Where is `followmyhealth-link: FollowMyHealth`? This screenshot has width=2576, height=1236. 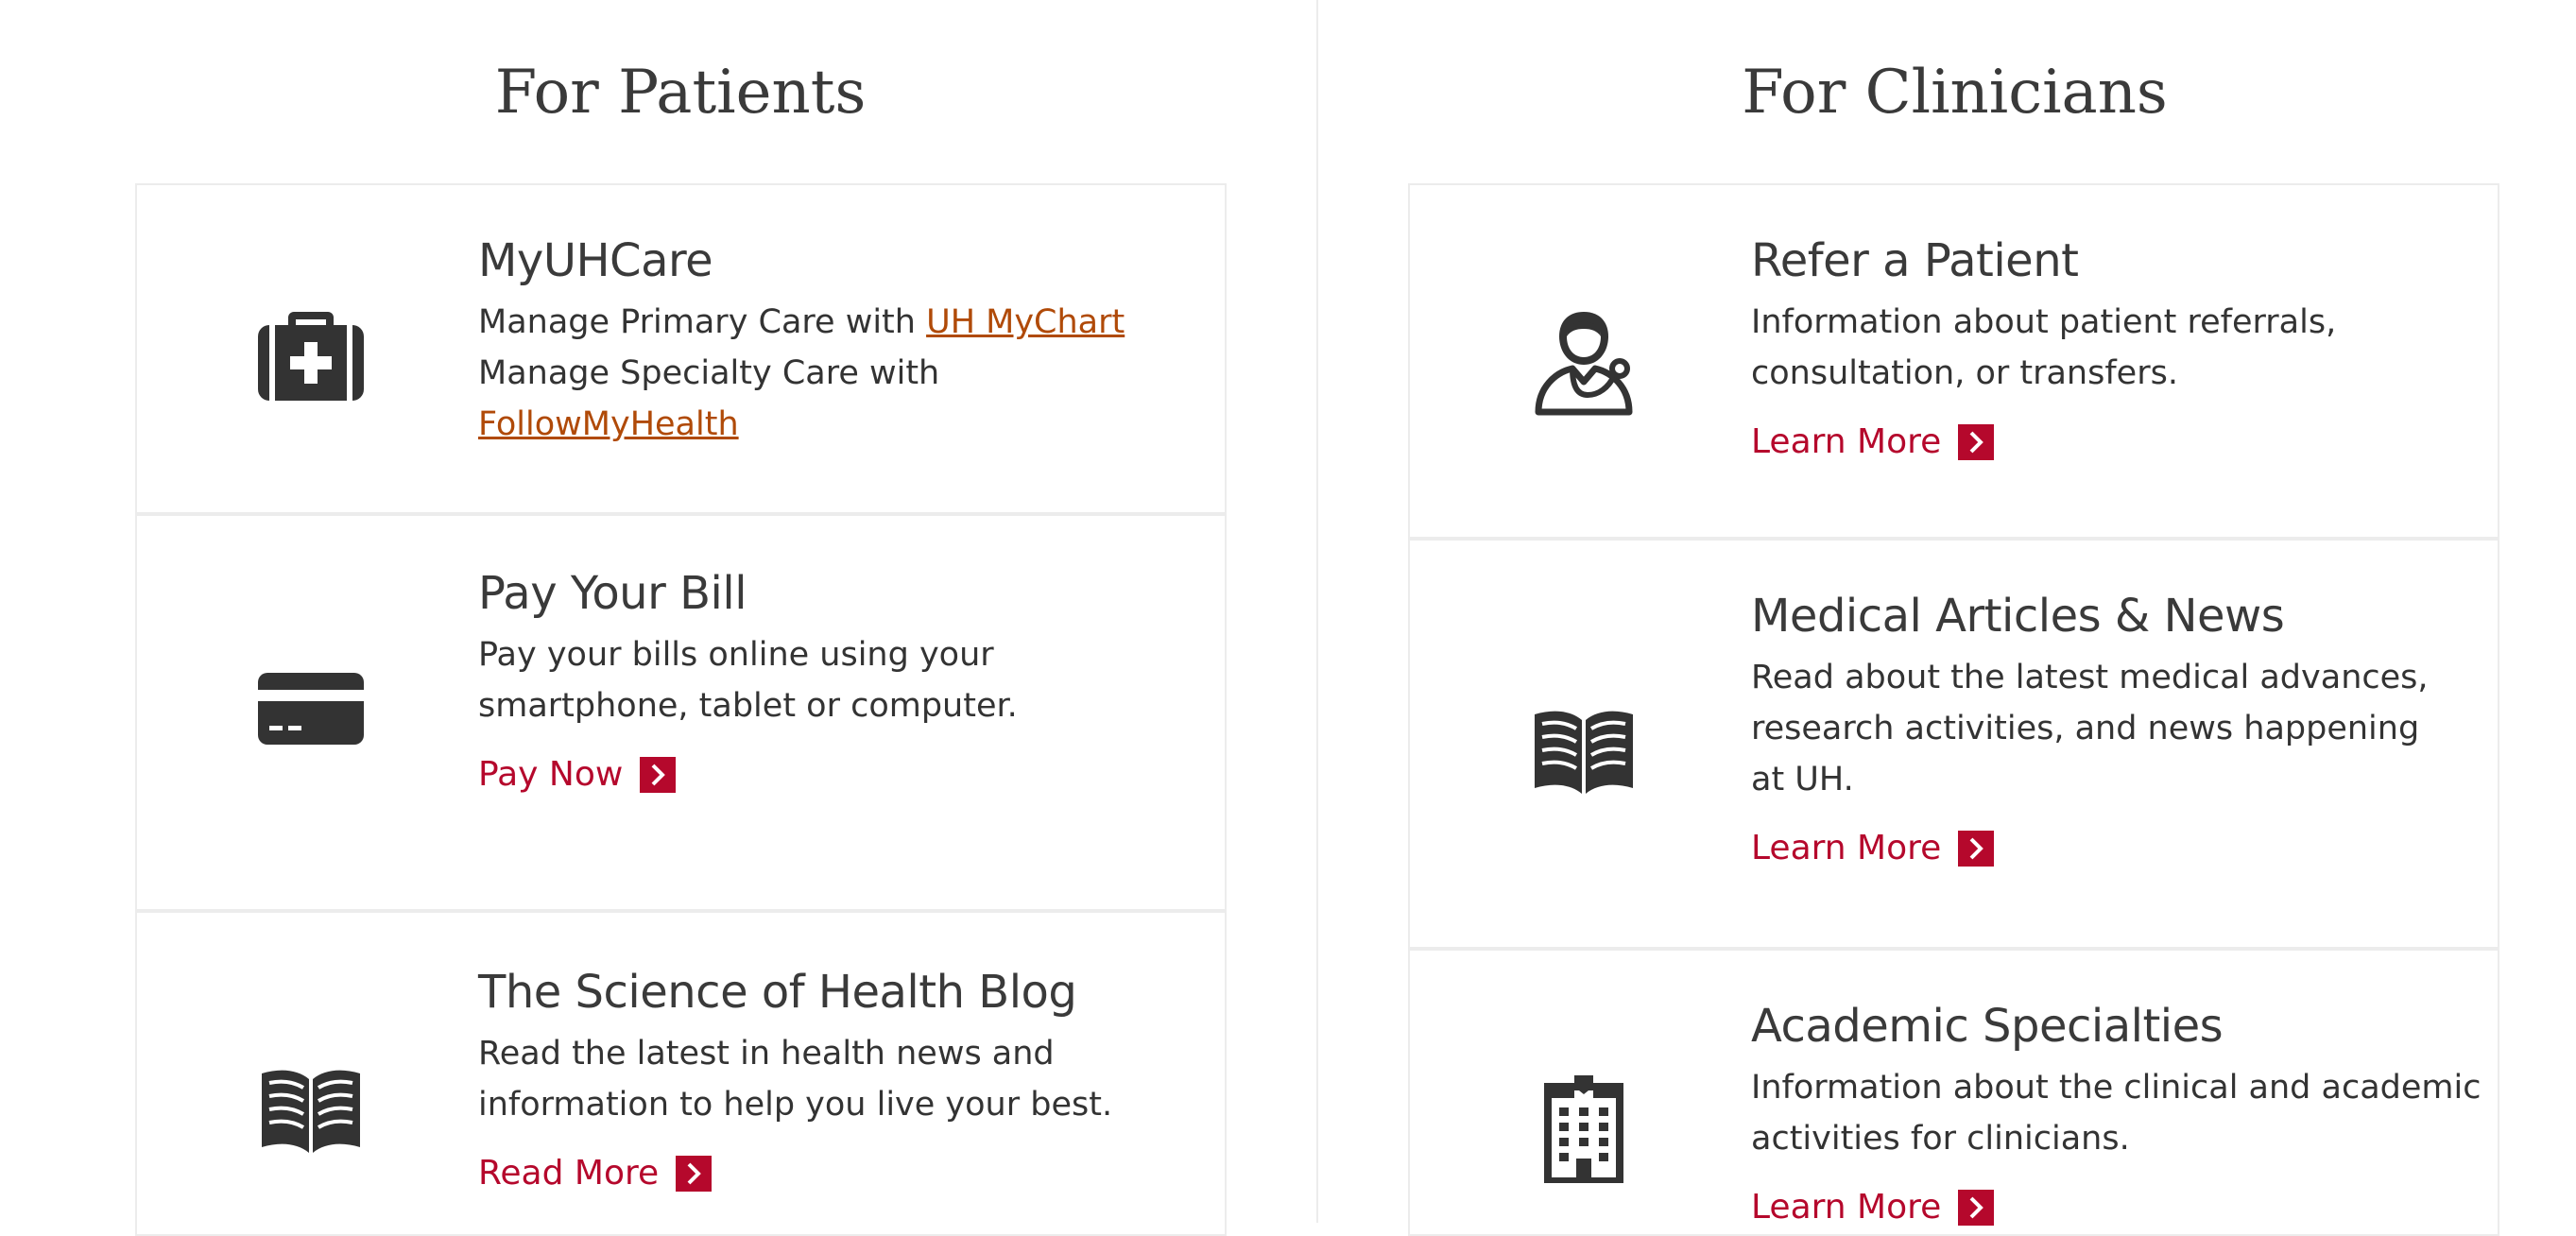
followmyhealth-link: FollowMyHealth is located at coordinates (608, 424).